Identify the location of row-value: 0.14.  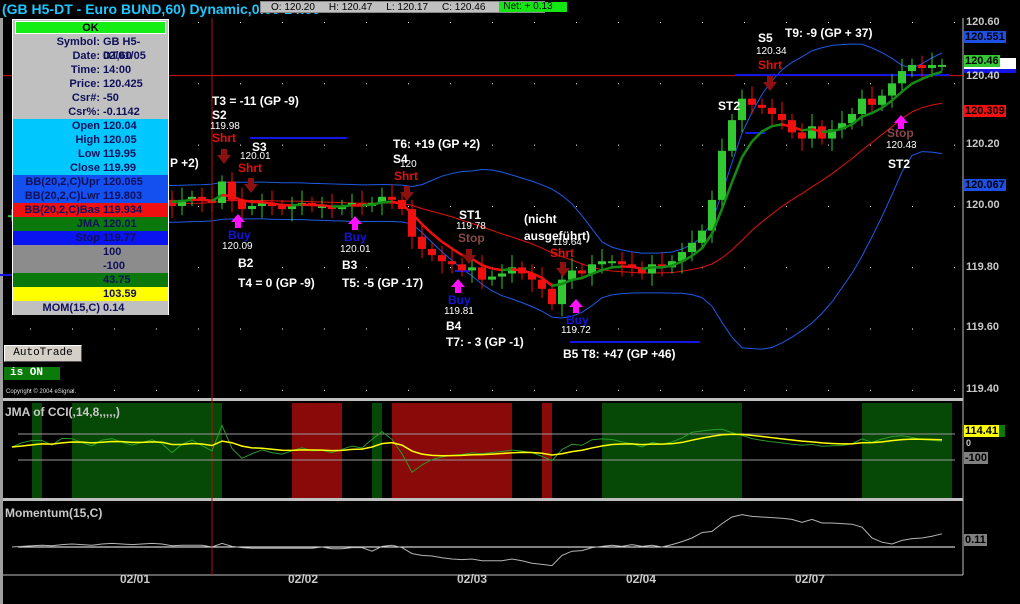
(114, 308).